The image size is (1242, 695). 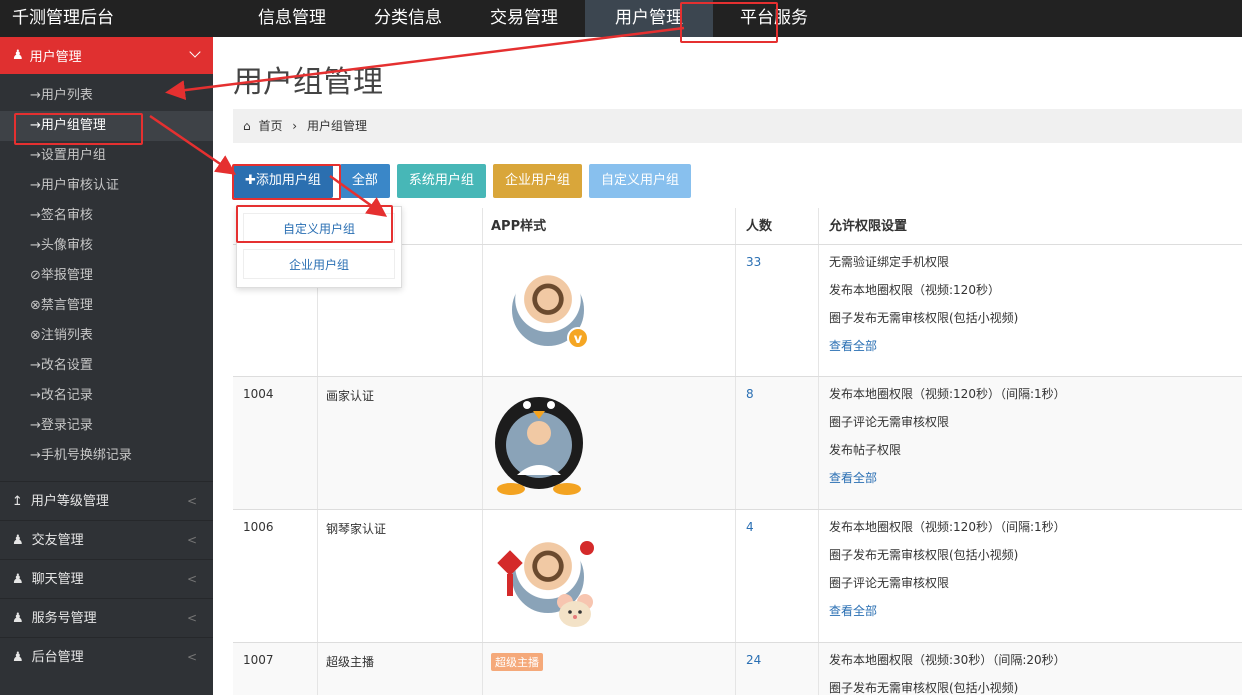 What do you see at coordinates (777, 669) in the screenshot?
I see `row-count: 24` at bounding box center [777, 669].